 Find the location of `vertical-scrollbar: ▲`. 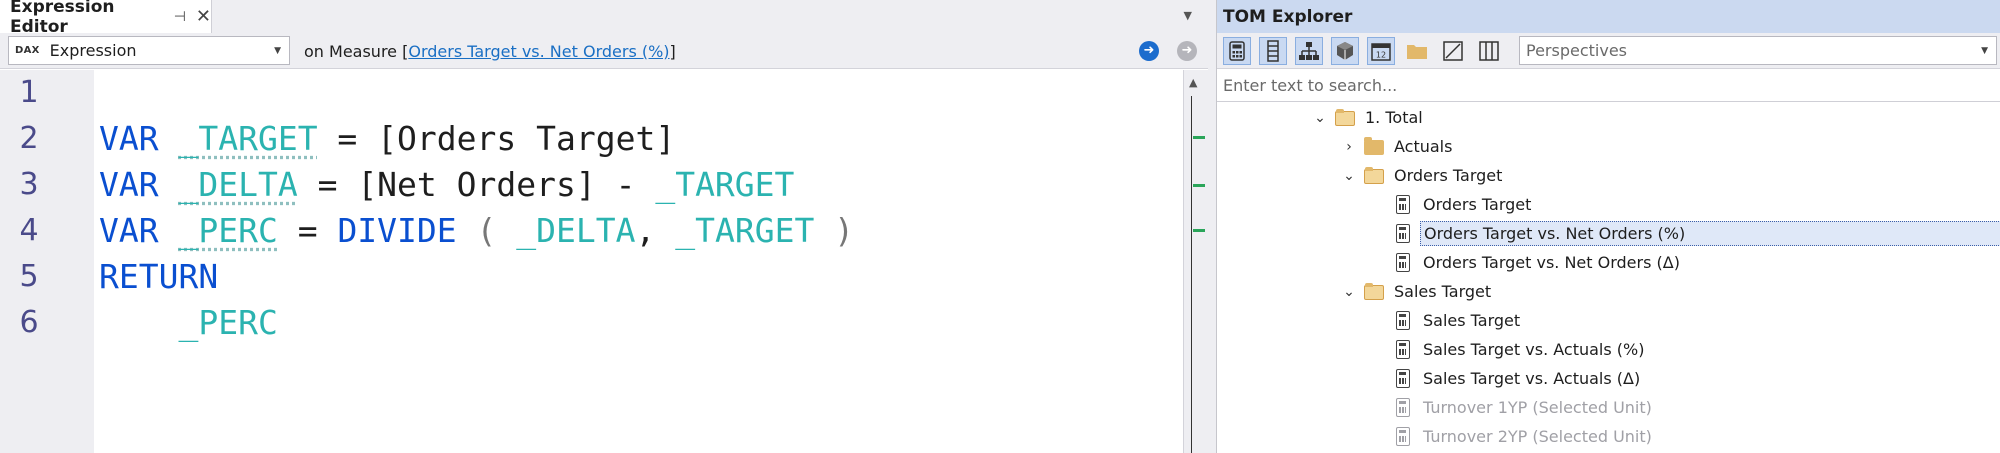

vertical-scrollbar: ▲ is located at coordinates (1195, 261).